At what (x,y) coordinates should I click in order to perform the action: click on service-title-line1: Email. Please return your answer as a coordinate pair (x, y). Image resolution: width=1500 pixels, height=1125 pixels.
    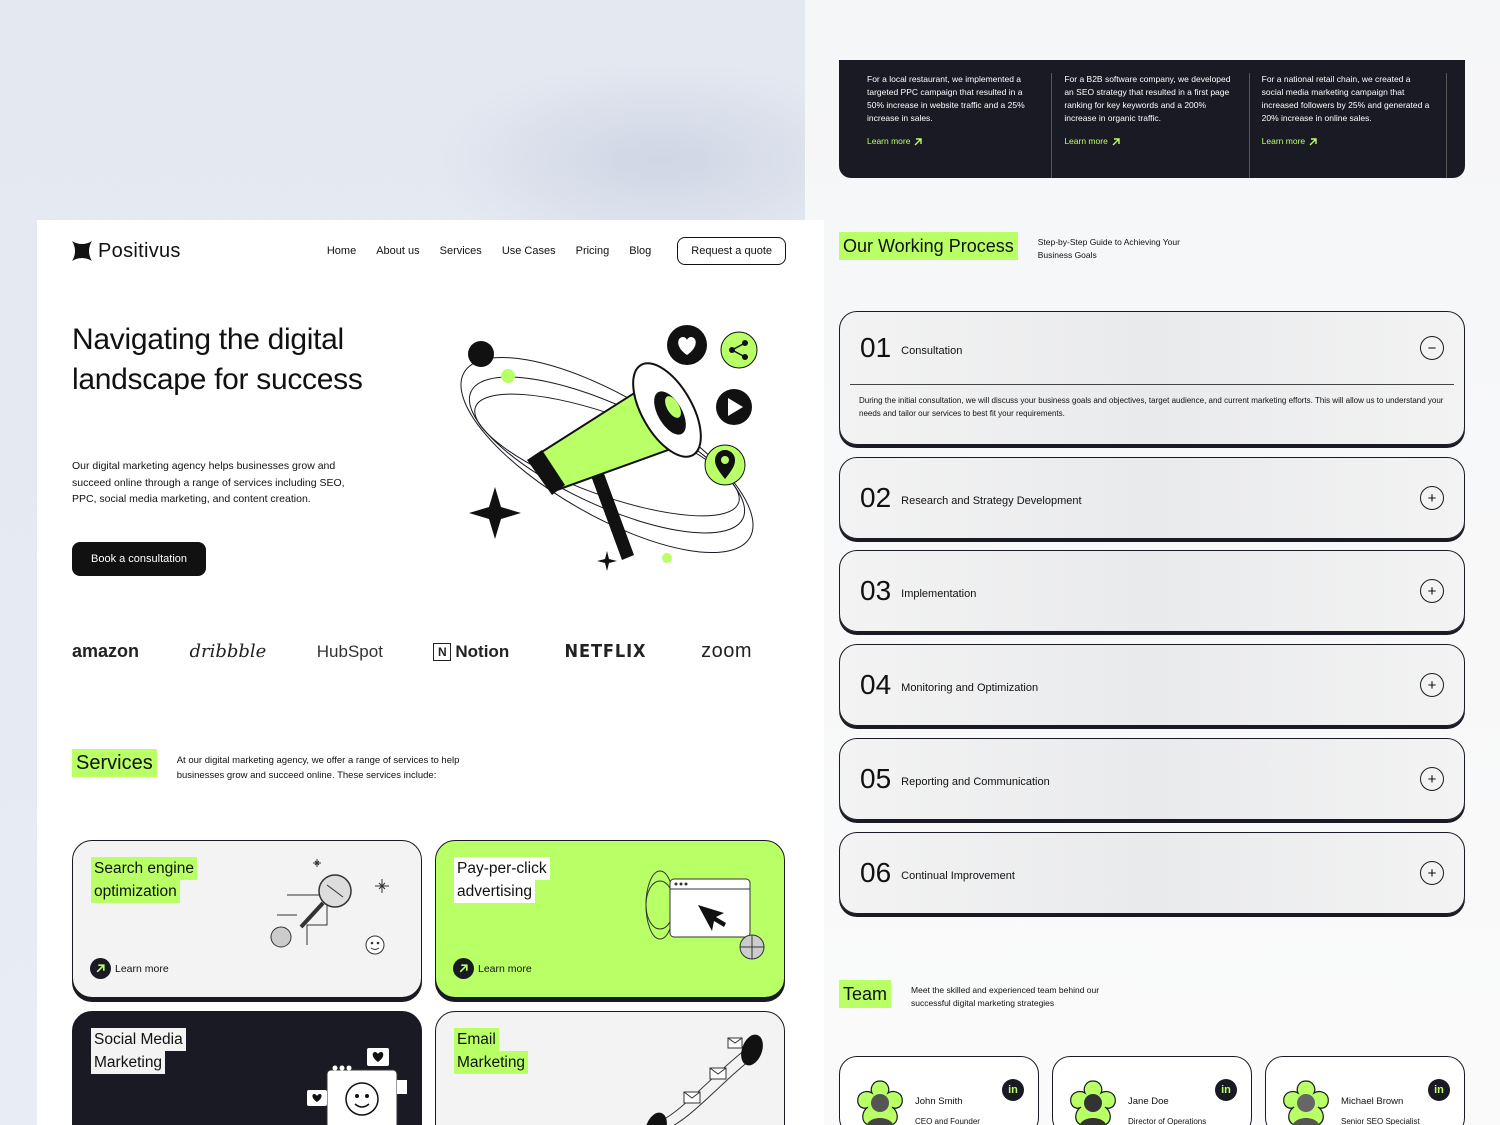
    Looking at the image, I should click on (476, 1039).